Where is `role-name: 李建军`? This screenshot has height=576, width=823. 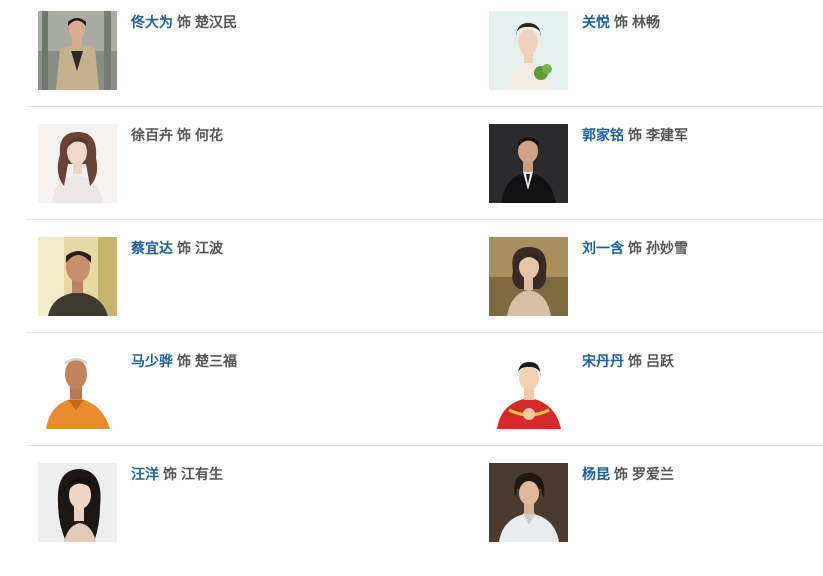 role-name: 李建军 is located at coordinates (667, 136).